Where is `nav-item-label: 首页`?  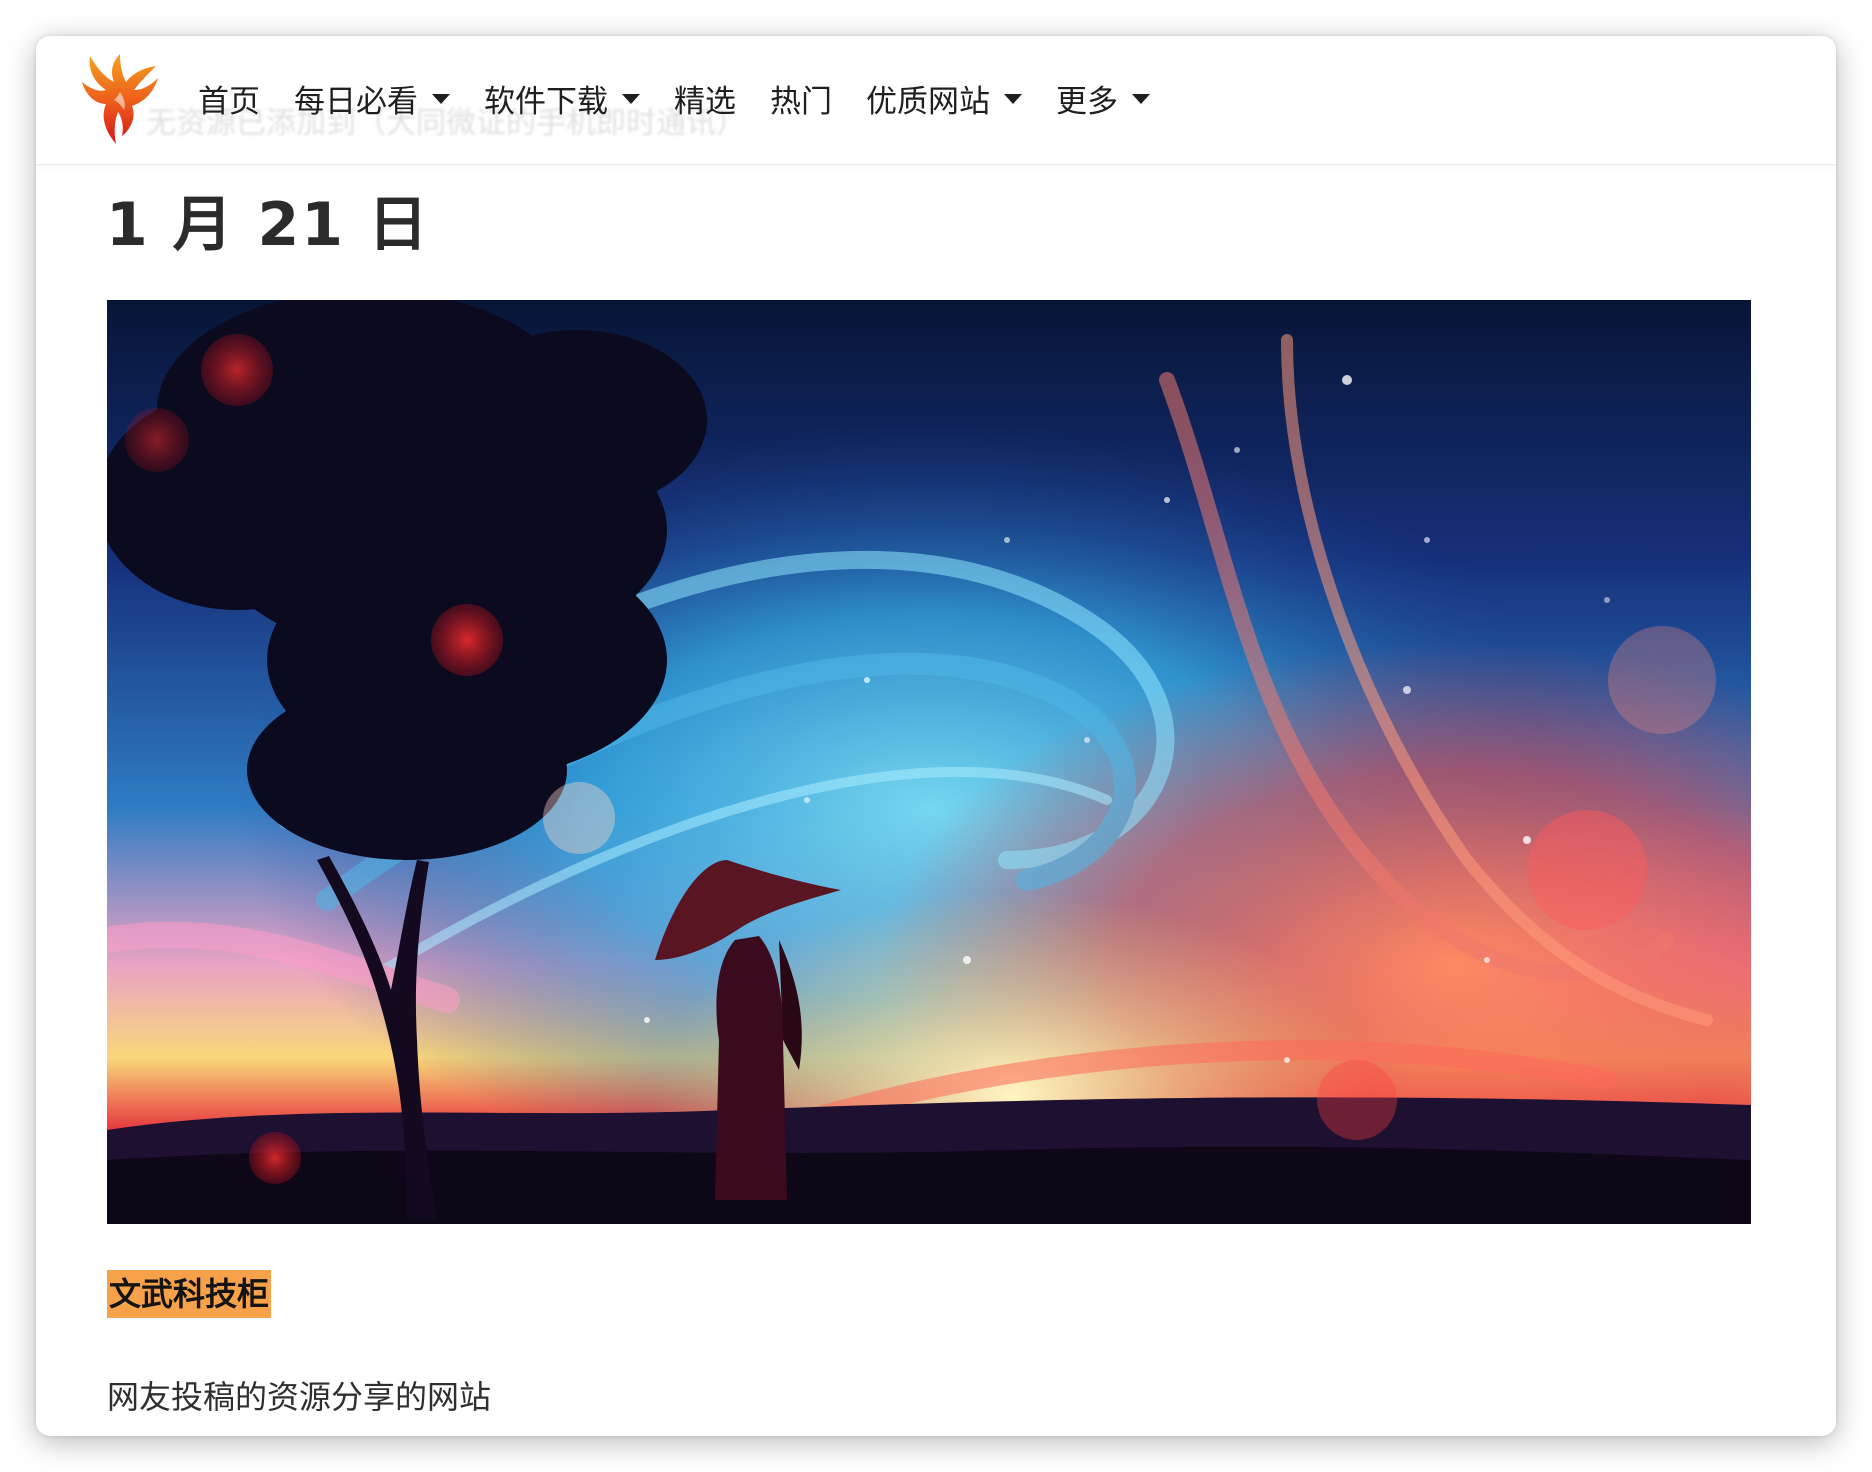
nav-item-label: 首页 is located at coordinates (229, 101).